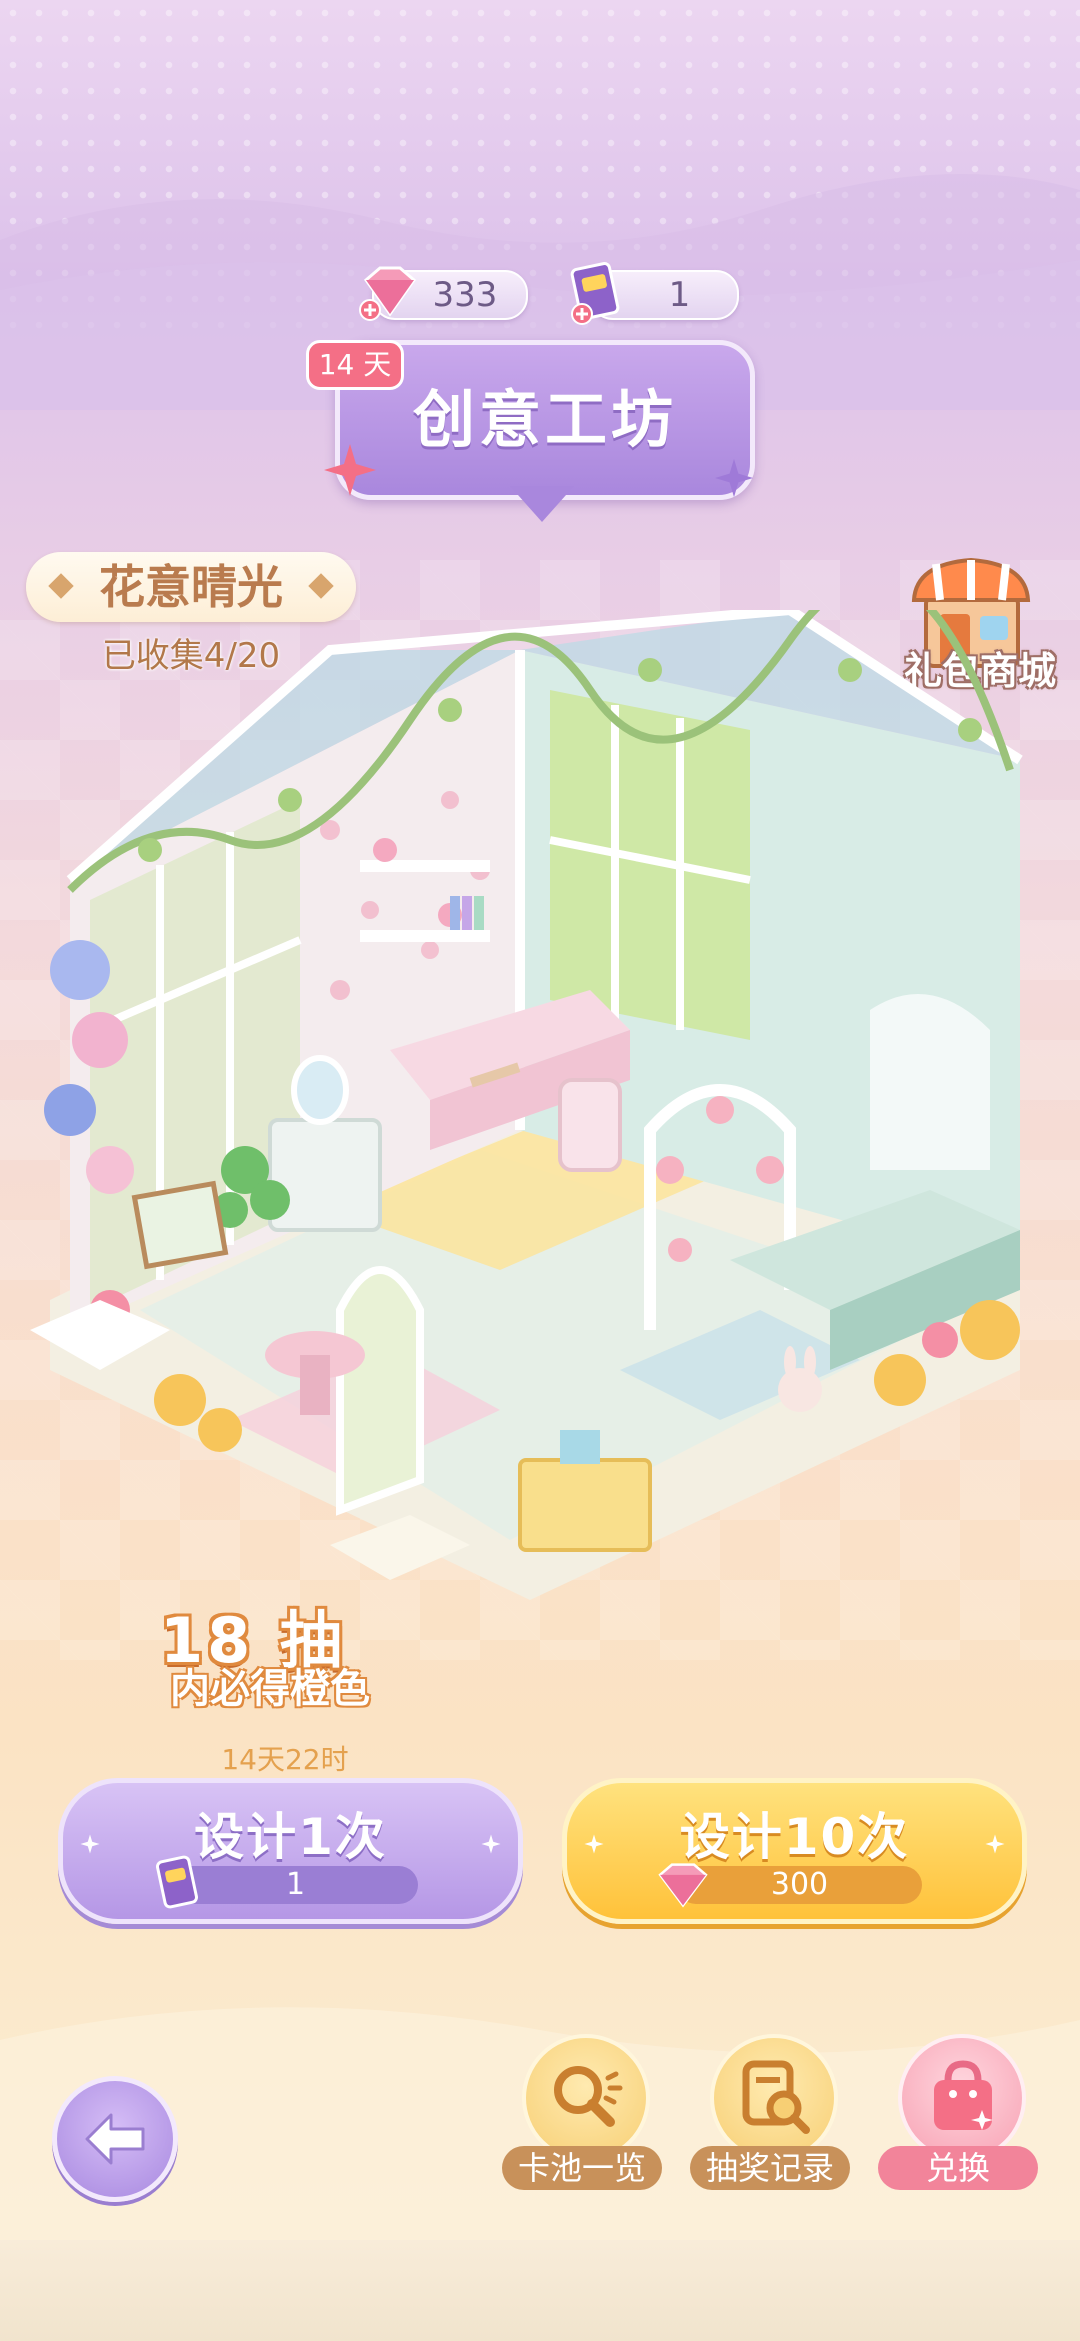 The height and width of the screenshot is (2341, 1080). I want to click on exchange-label: 兑换, so click(958, 2168).